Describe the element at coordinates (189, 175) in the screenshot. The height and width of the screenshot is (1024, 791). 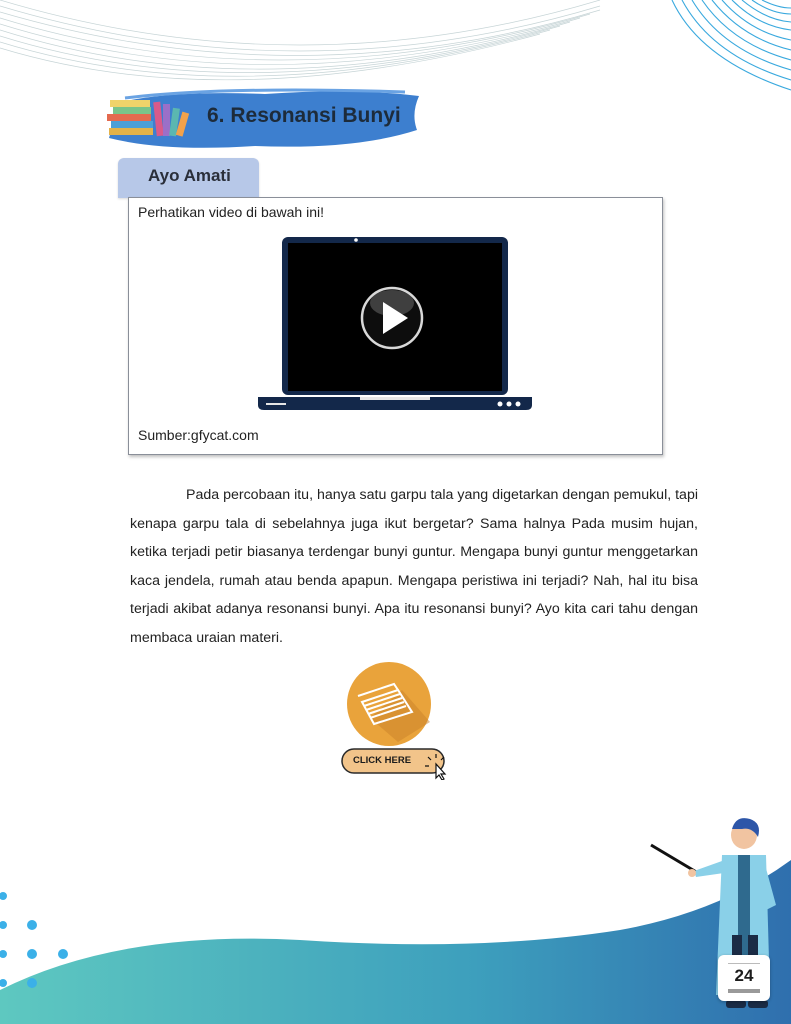
I see `activity-tab-label: Ayo Amati` at that location.